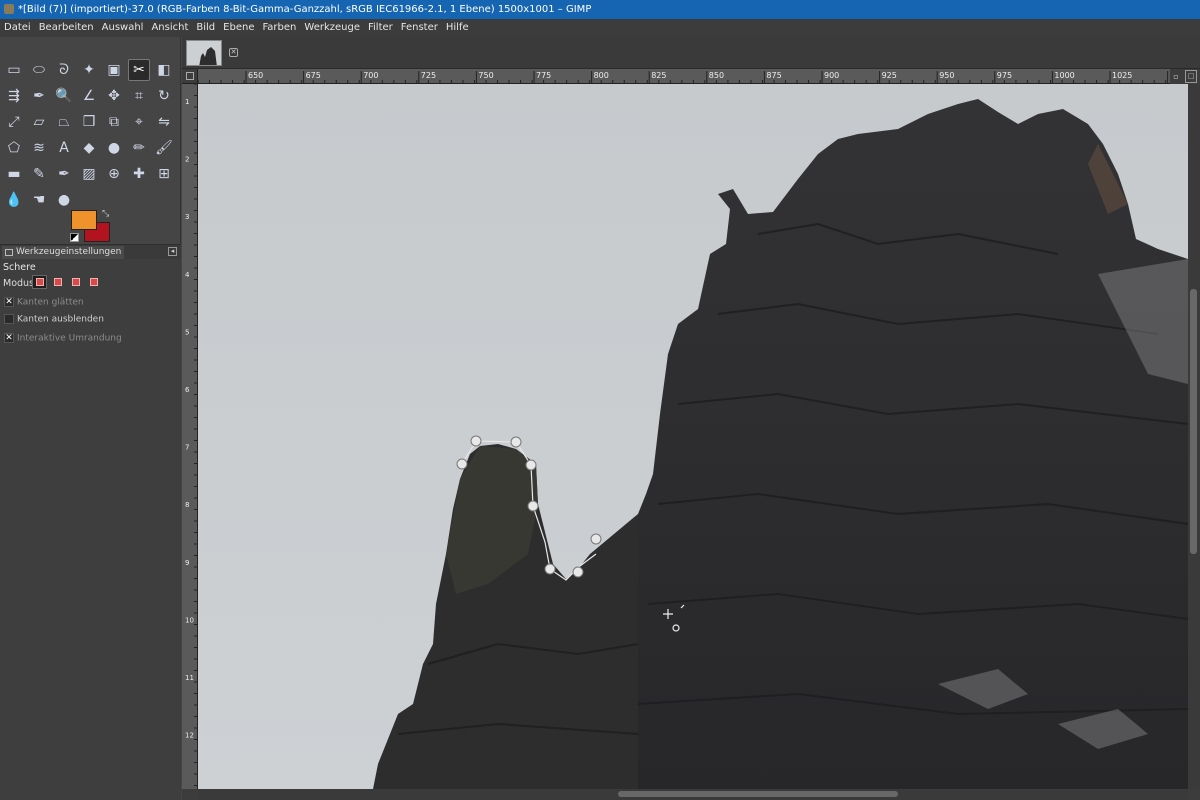 The image size is (1200, 800). I want to click on heal-tool-button: ✚, so click(139, 174).